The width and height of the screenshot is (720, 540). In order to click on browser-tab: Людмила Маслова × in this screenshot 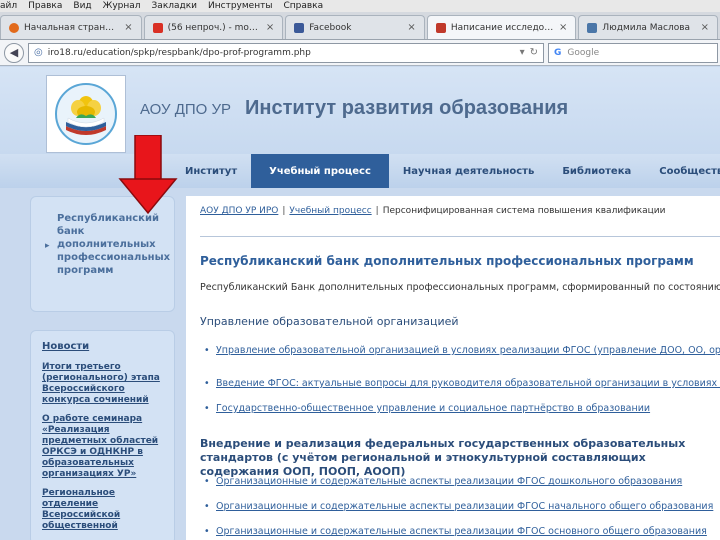, I will do `click(648, 27)`.